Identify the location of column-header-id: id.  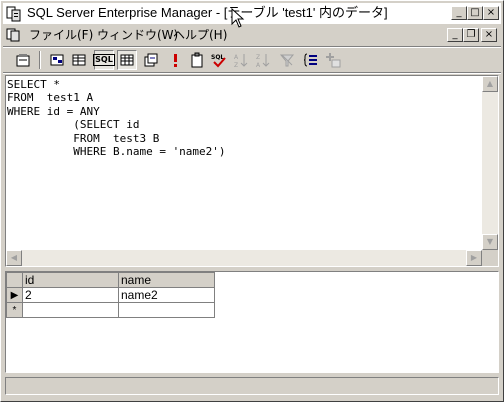
(70, 280).